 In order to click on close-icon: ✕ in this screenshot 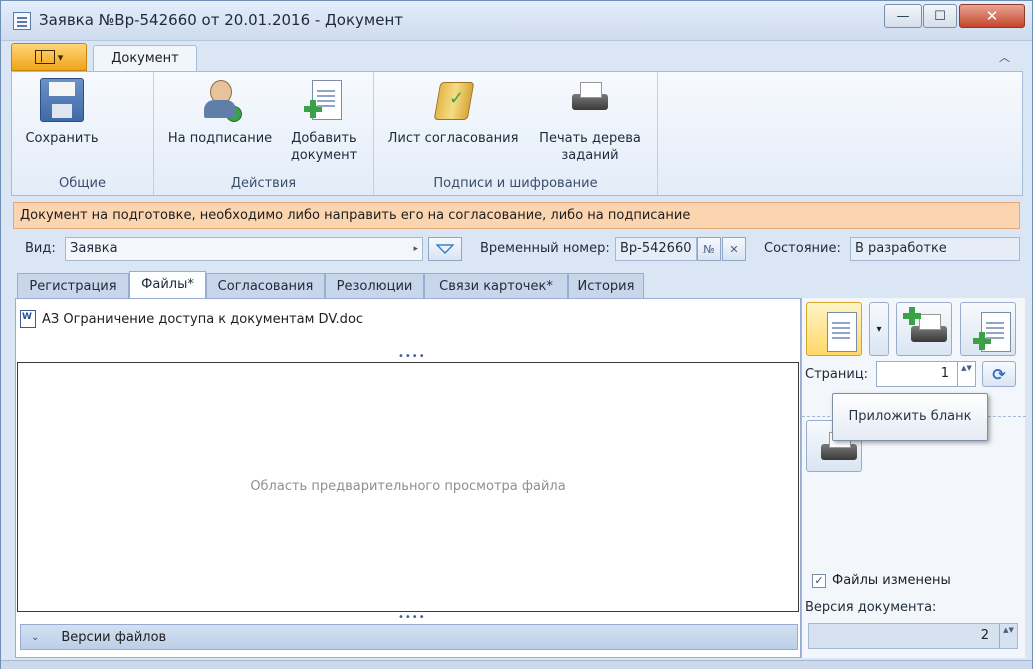, I will do `click(992, 16)`.